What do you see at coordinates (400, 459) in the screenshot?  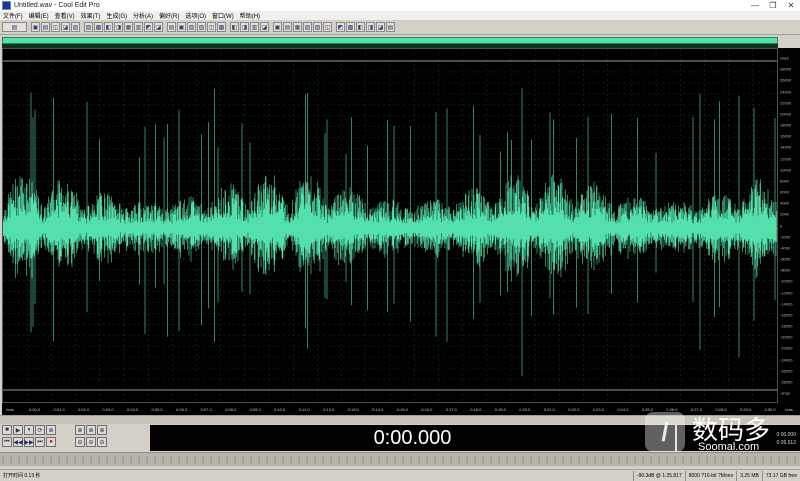 I see `level-meter-ruler` at bounding box center [400, 459].